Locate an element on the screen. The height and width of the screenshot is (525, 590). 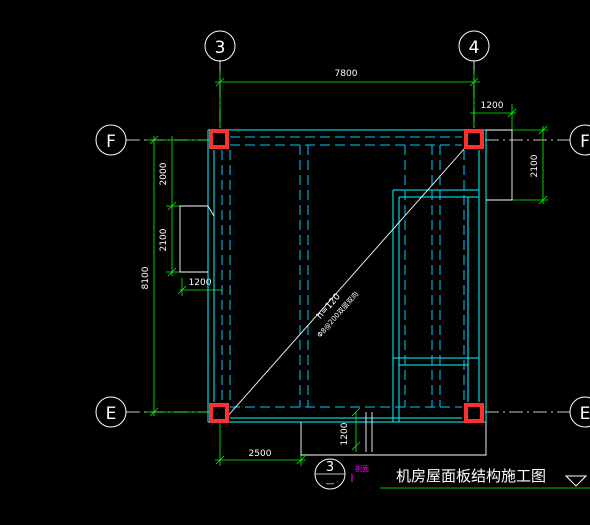
svg-text: 4 is located at coordinates (474, 48).